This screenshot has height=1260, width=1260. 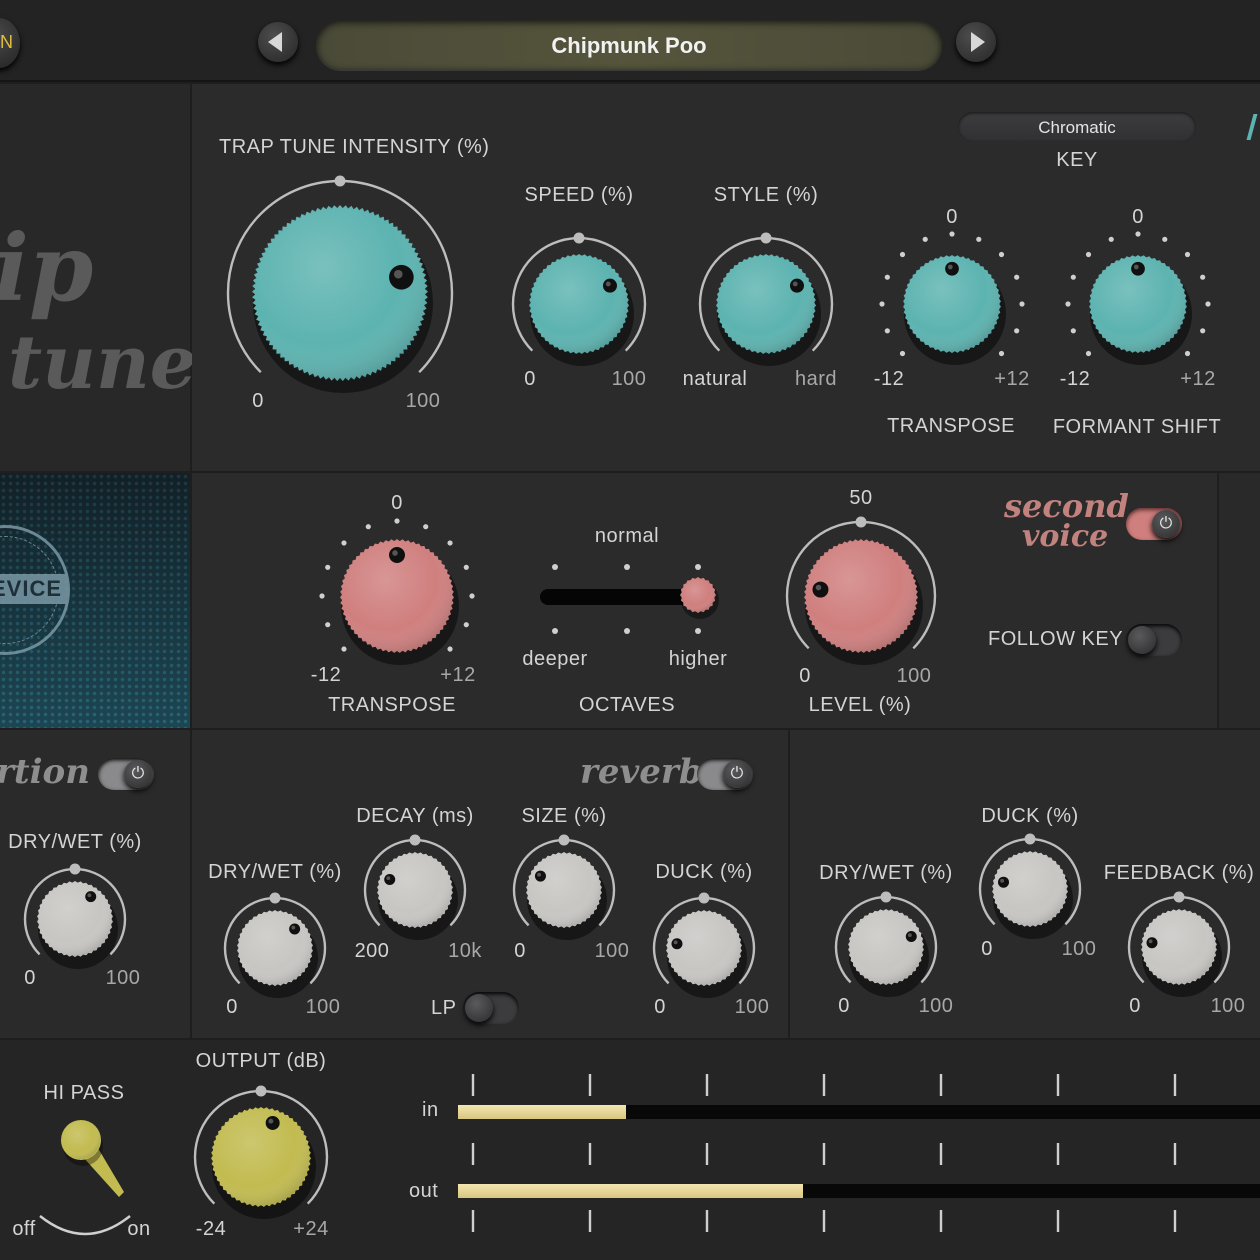 I want to click on panel-edge-accent, so click(x=1252, y=127).